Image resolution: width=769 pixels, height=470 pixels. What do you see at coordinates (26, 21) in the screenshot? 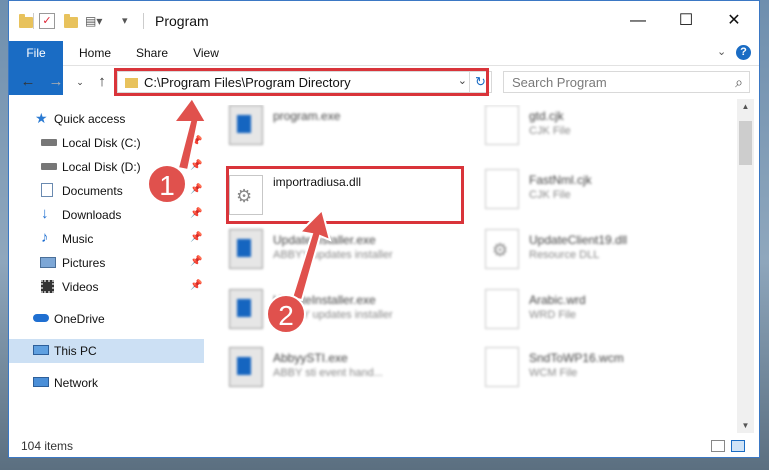
I see `folder-icon` at bounding box center [26, 21].